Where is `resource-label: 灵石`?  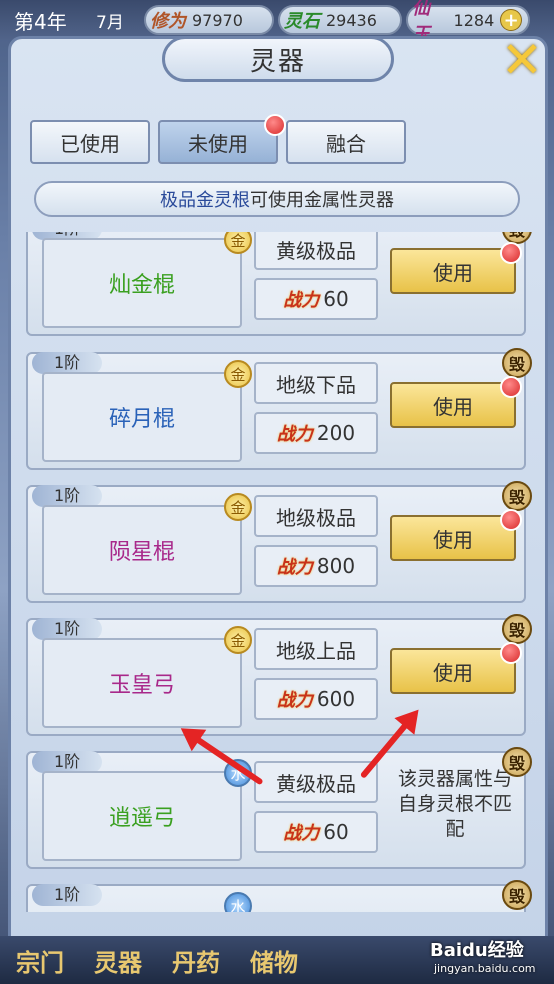
resource-label: 灵石 is located at coordinates (302, 21).